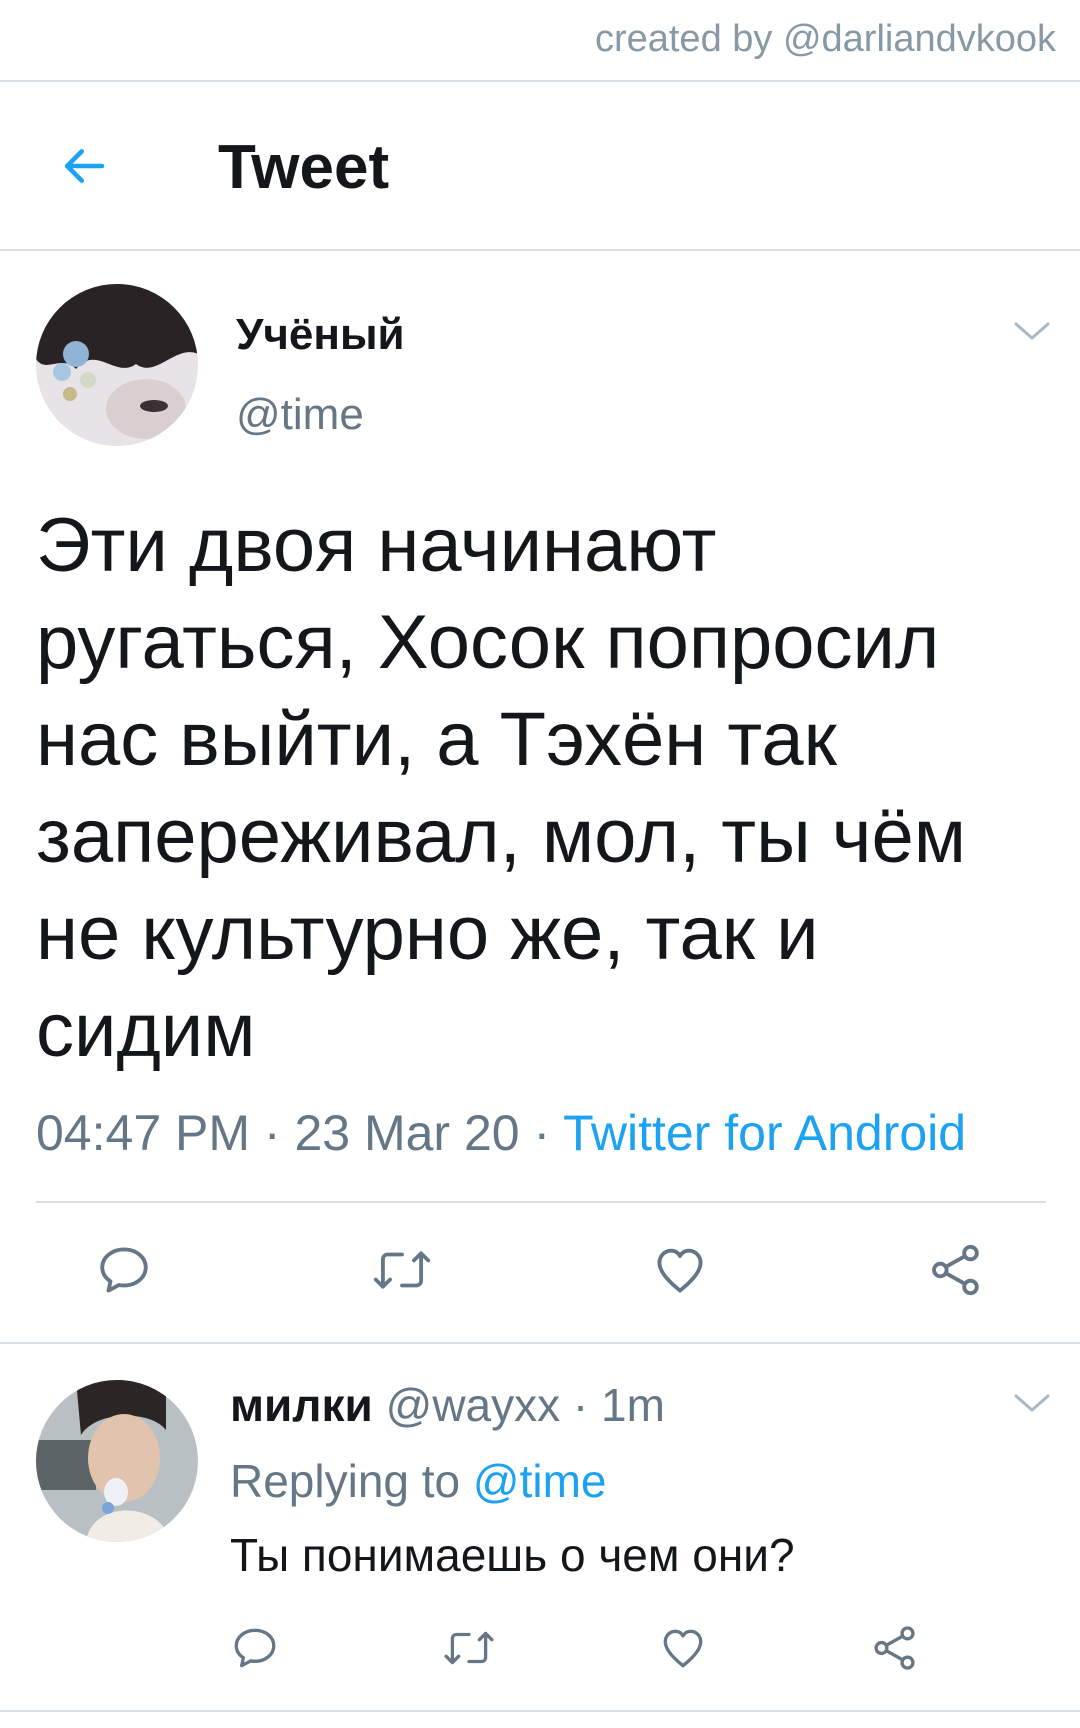  I want to click on tweet-actions, so click(540, 1270).